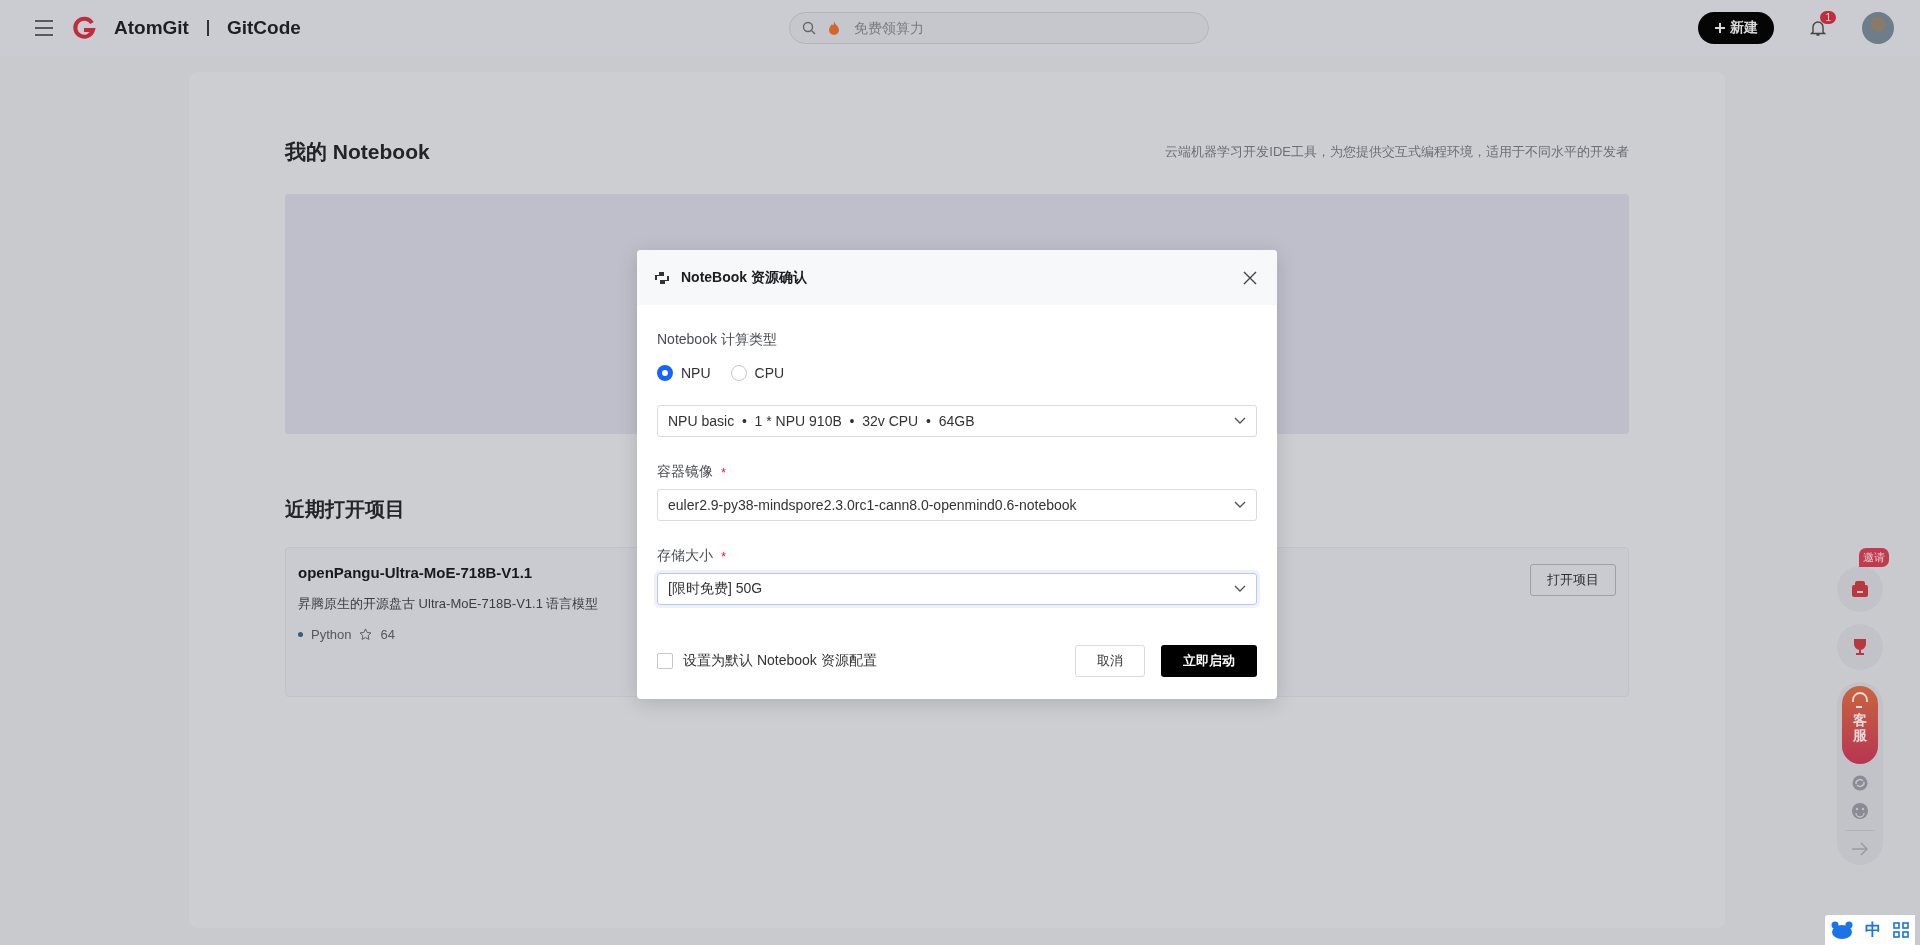 This screenshot has width=1920, height=945. What do you see at coordinates (366, 634) in the screenshot?
I see `star-icon` at bounding box center [366, 634].